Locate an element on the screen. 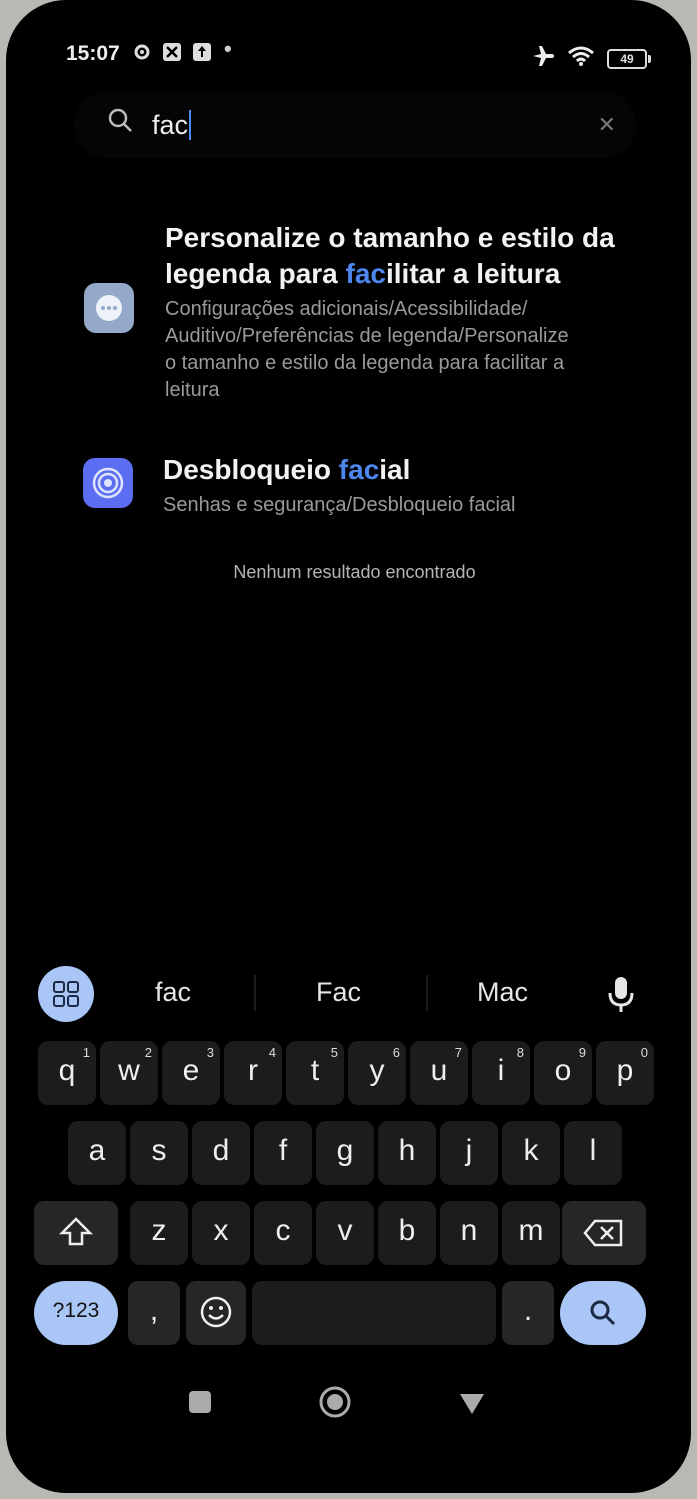  shift-icon is located at coordinates (76, 1231).